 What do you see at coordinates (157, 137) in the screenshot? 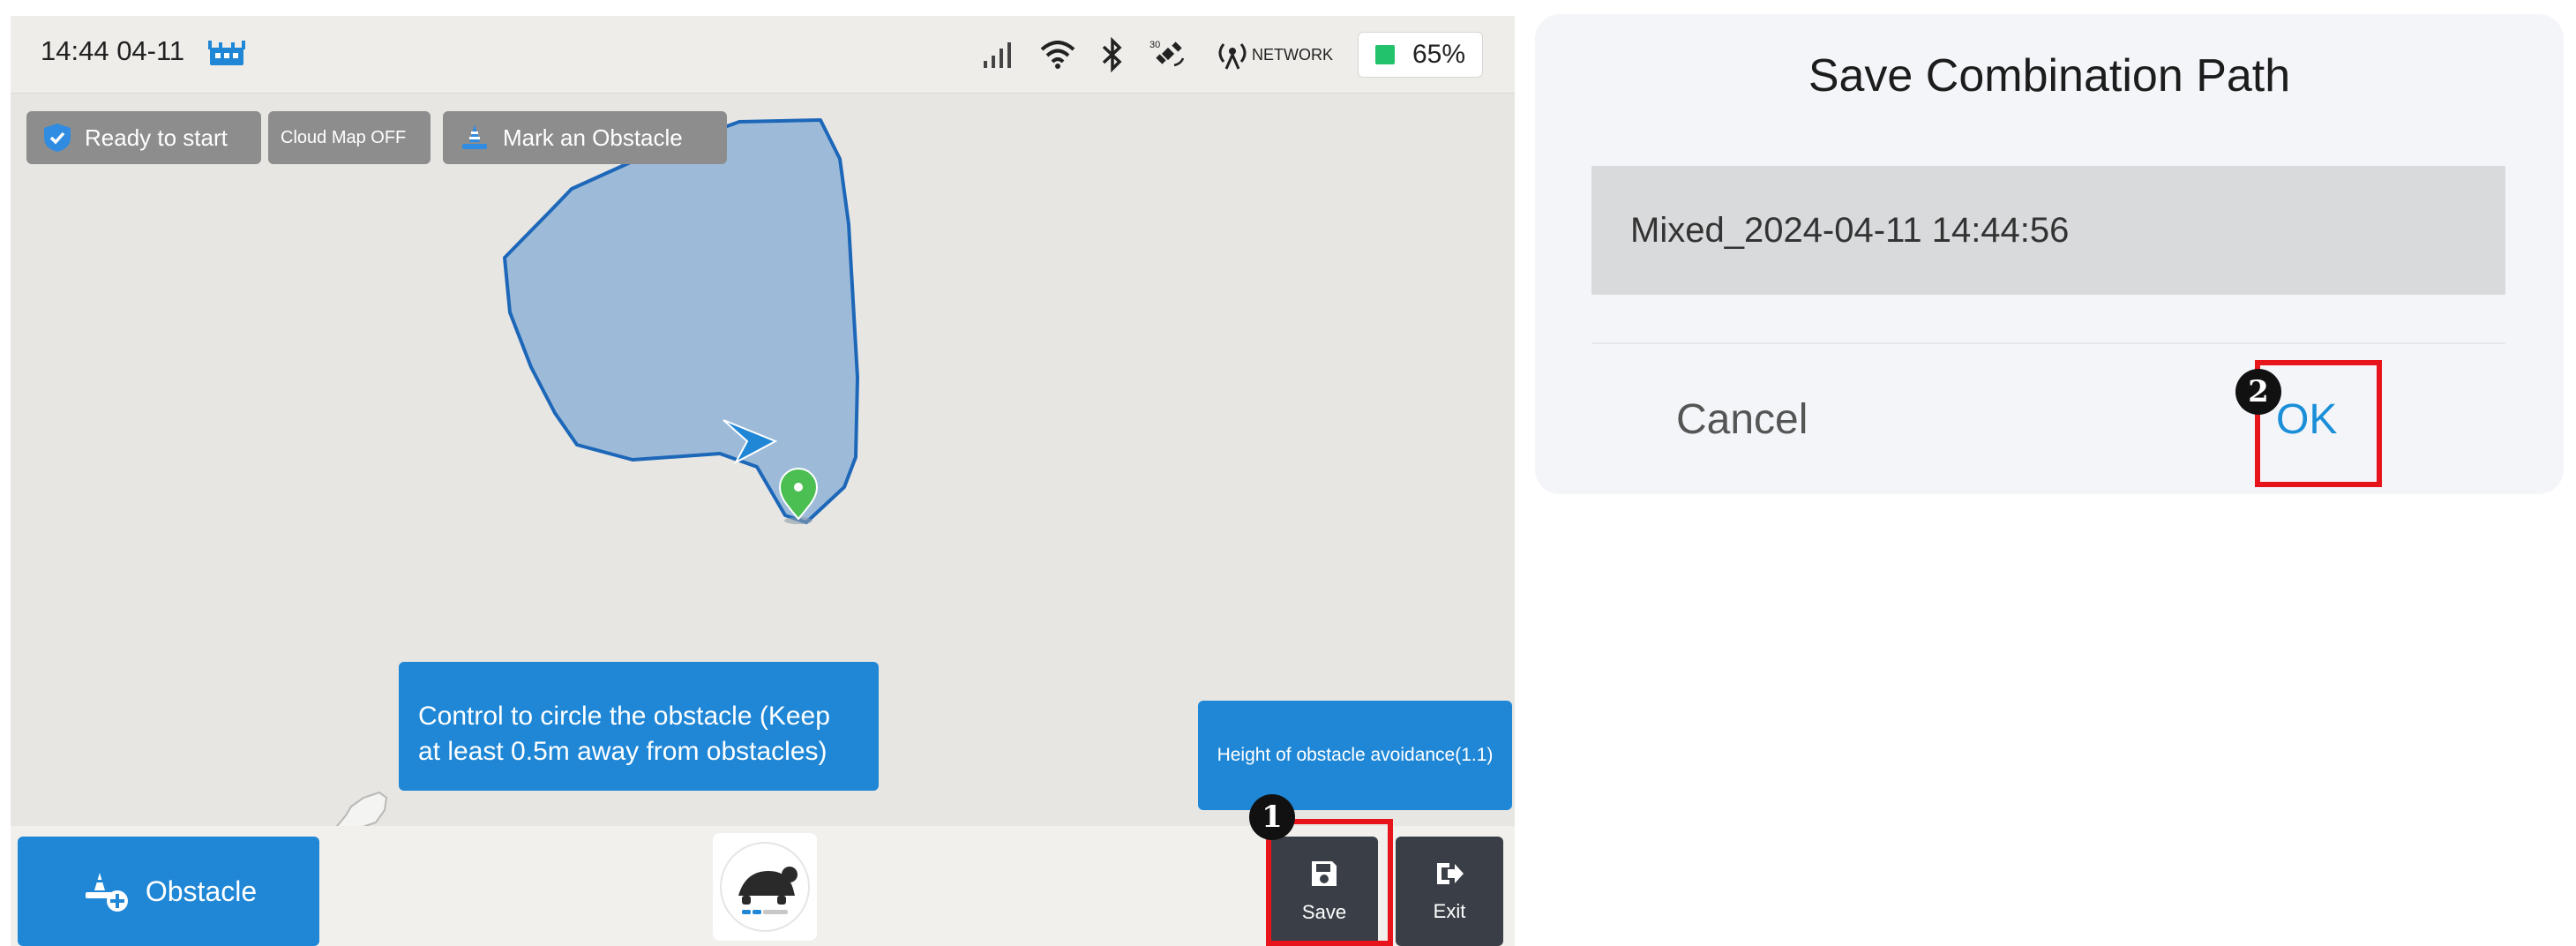
I see `ready-status-label: Ready to start` at bounding box center [157, 137].